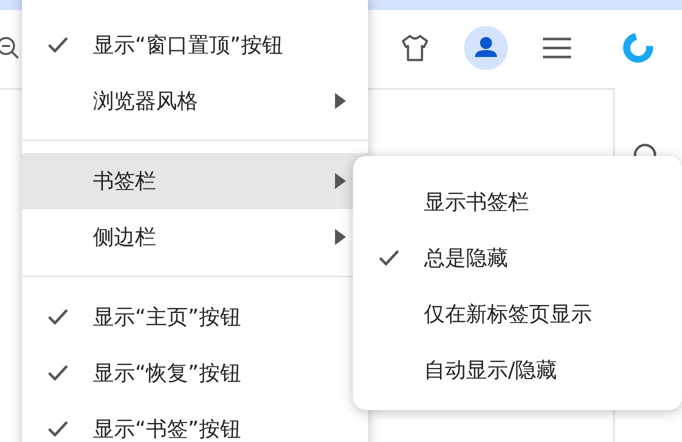 The image size is (682, 442). What do you see at coordinates (486, 48) in the screenshot?
I see `avatar-icon` at bounding box center [486, 48].